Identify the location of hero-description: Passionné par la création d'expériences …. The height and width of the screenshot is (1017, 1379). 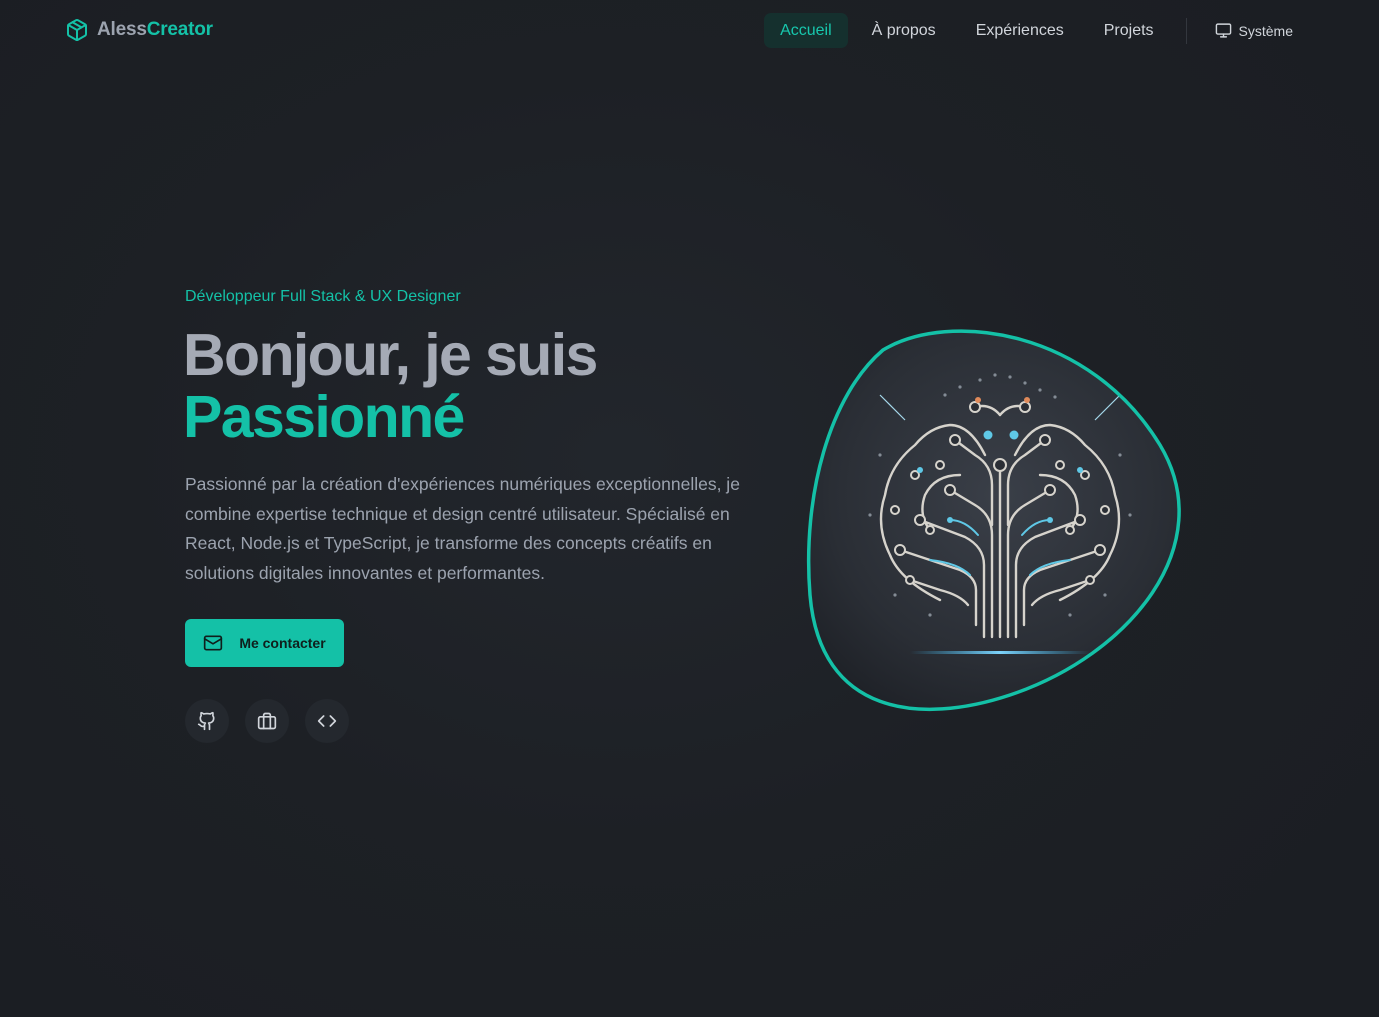
(462, 528).